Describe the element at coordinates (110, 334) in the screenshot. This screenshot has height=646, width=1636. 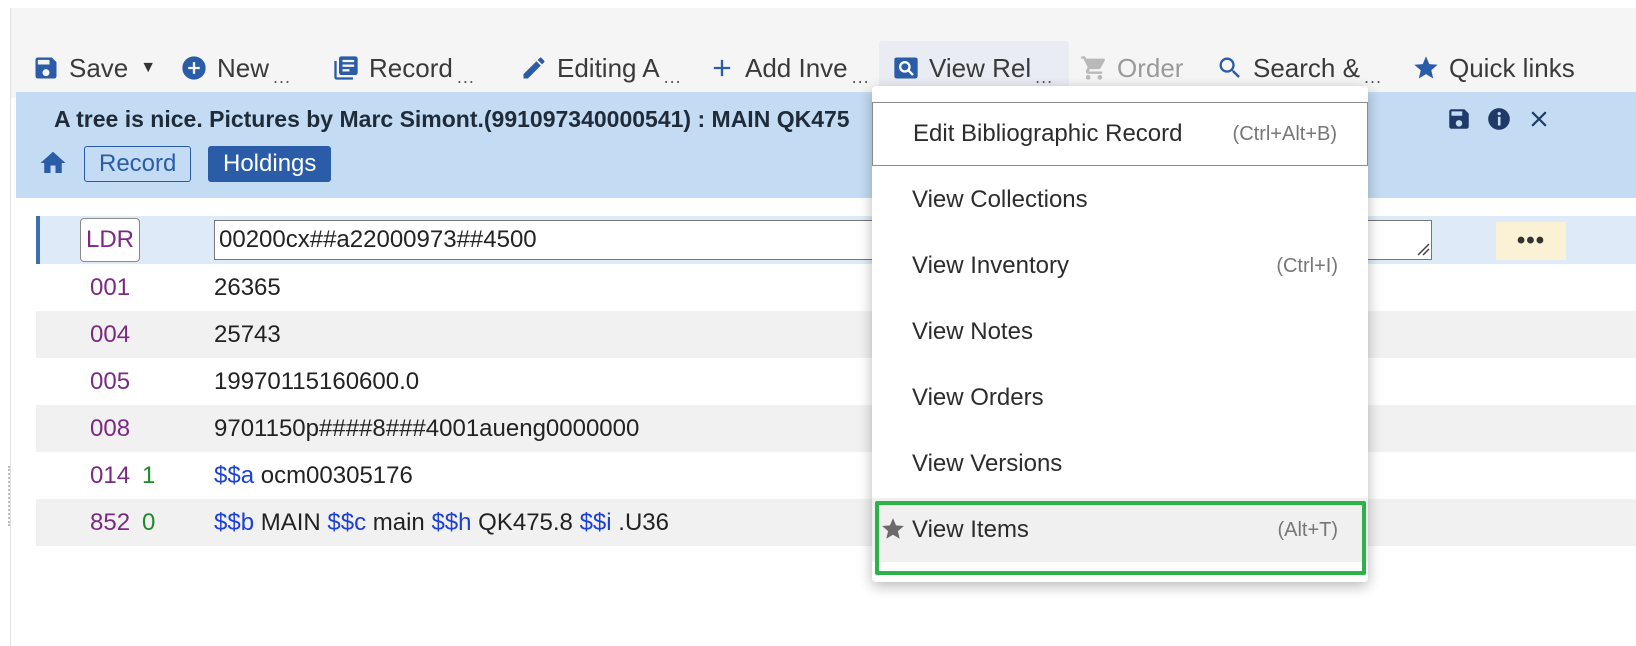
I see `field-tag: 004` at that location.